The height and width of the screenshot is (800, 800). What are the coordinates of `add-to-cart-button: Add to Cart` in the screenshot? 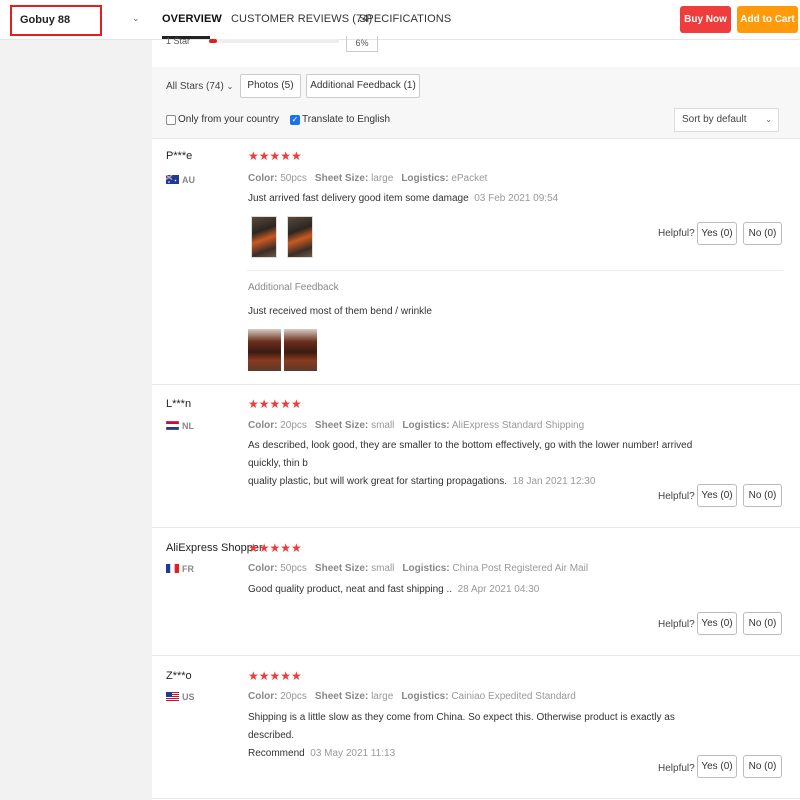 It's located at (767, 19).